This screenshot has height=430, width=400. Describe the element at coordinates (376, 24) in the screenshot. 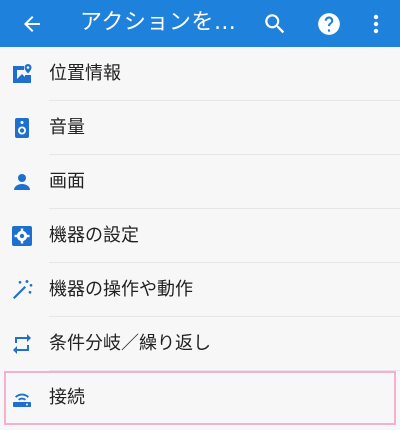

I see `more-vert-icon` at that location.